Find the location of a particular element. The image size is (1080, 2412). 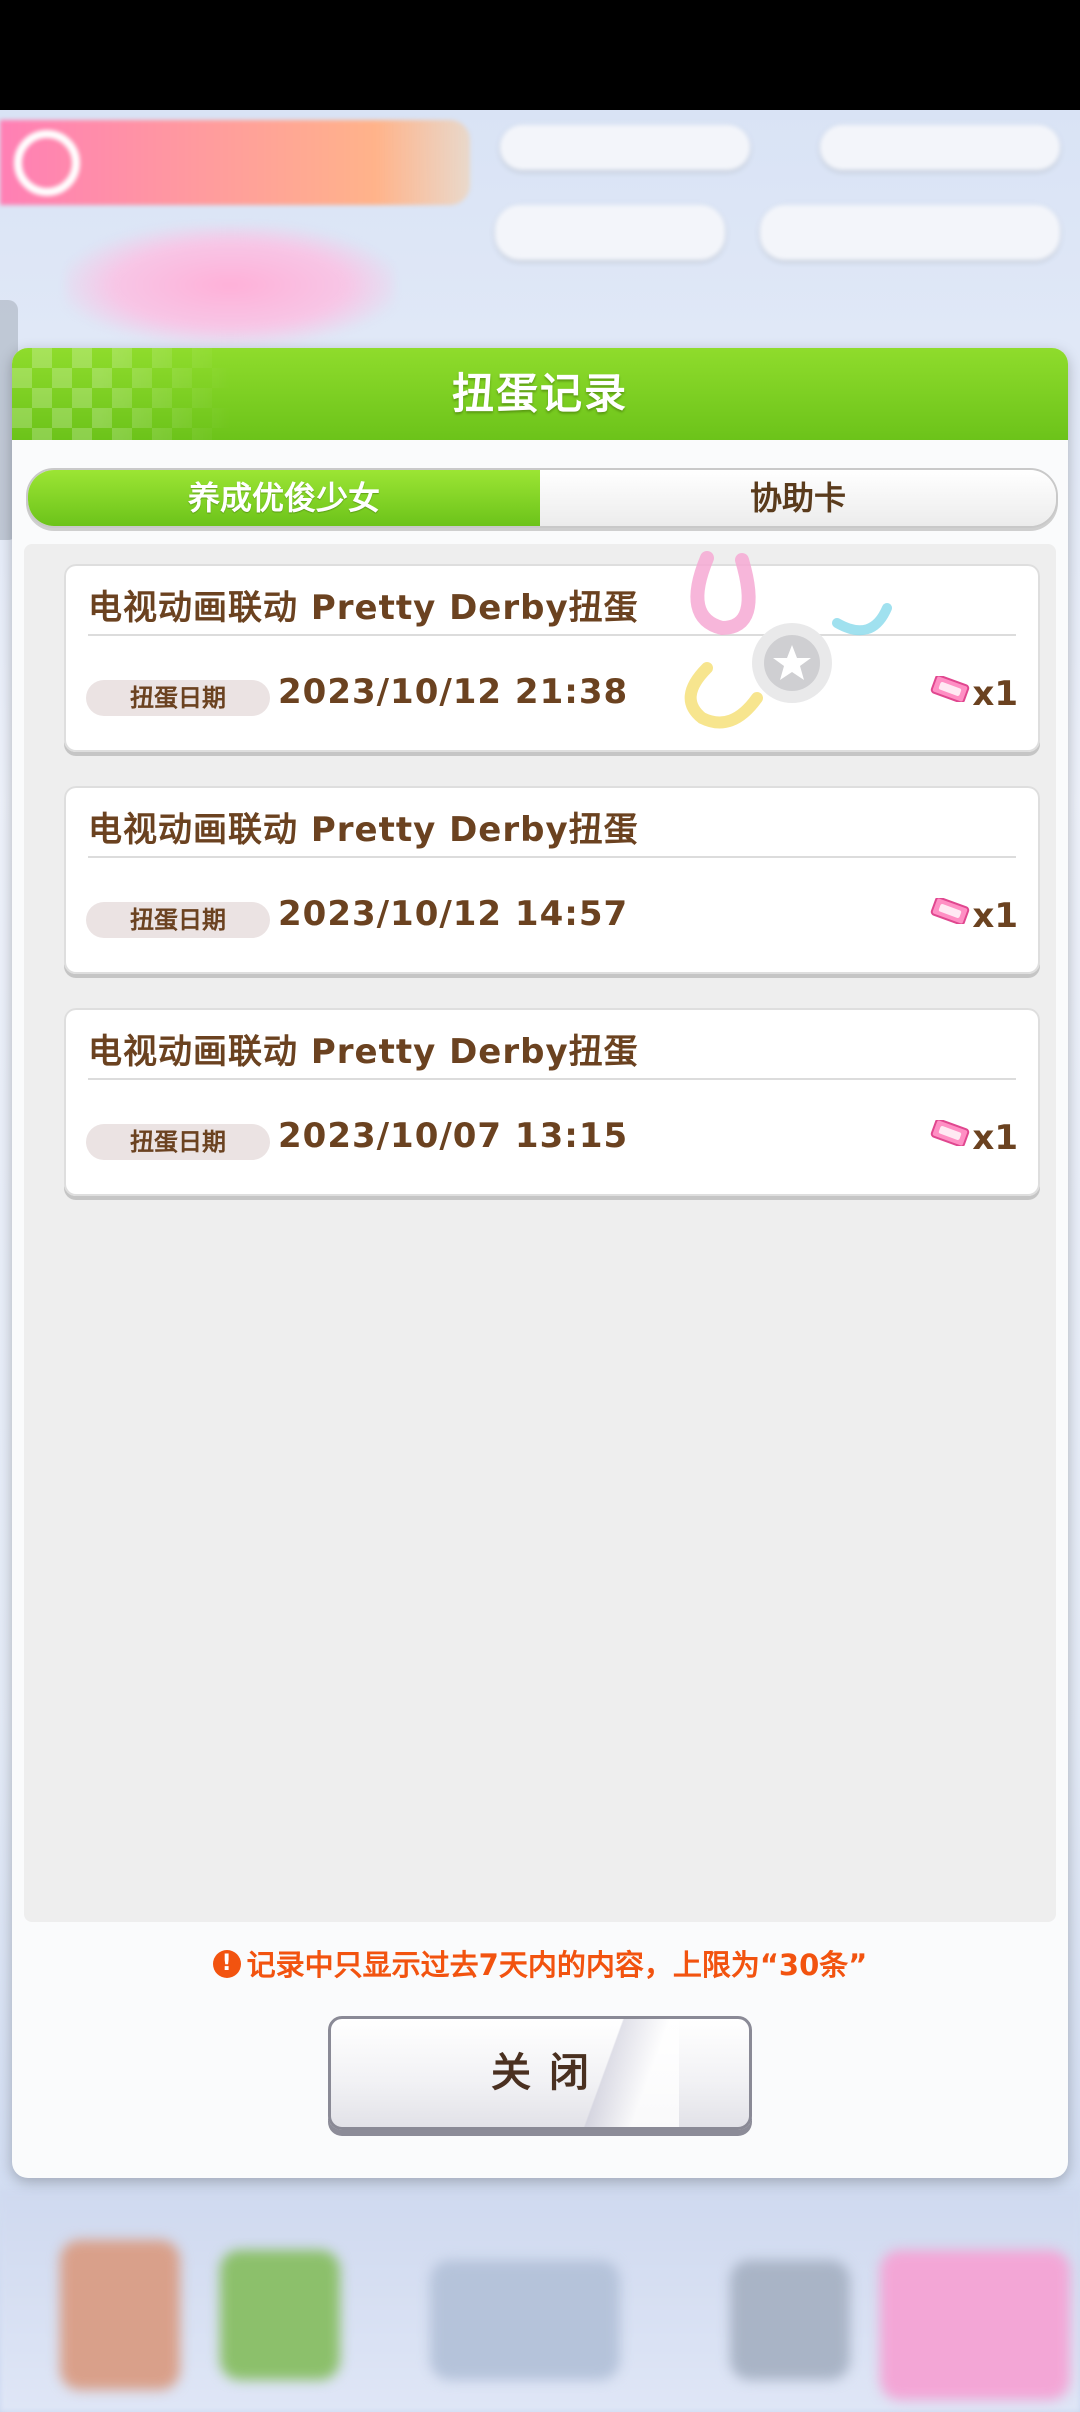

record-limit-notice: ! 记录中只显示过去7天内的内容，上限为“30条” is located at coordinates (540, 1963).